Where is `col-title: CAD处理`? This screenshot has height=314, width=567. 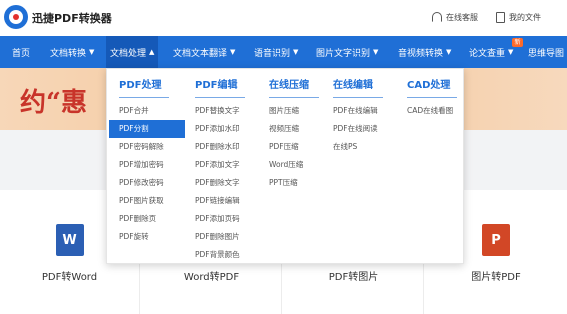
col-title: CAD处理 is located at coordinates (429, 85).